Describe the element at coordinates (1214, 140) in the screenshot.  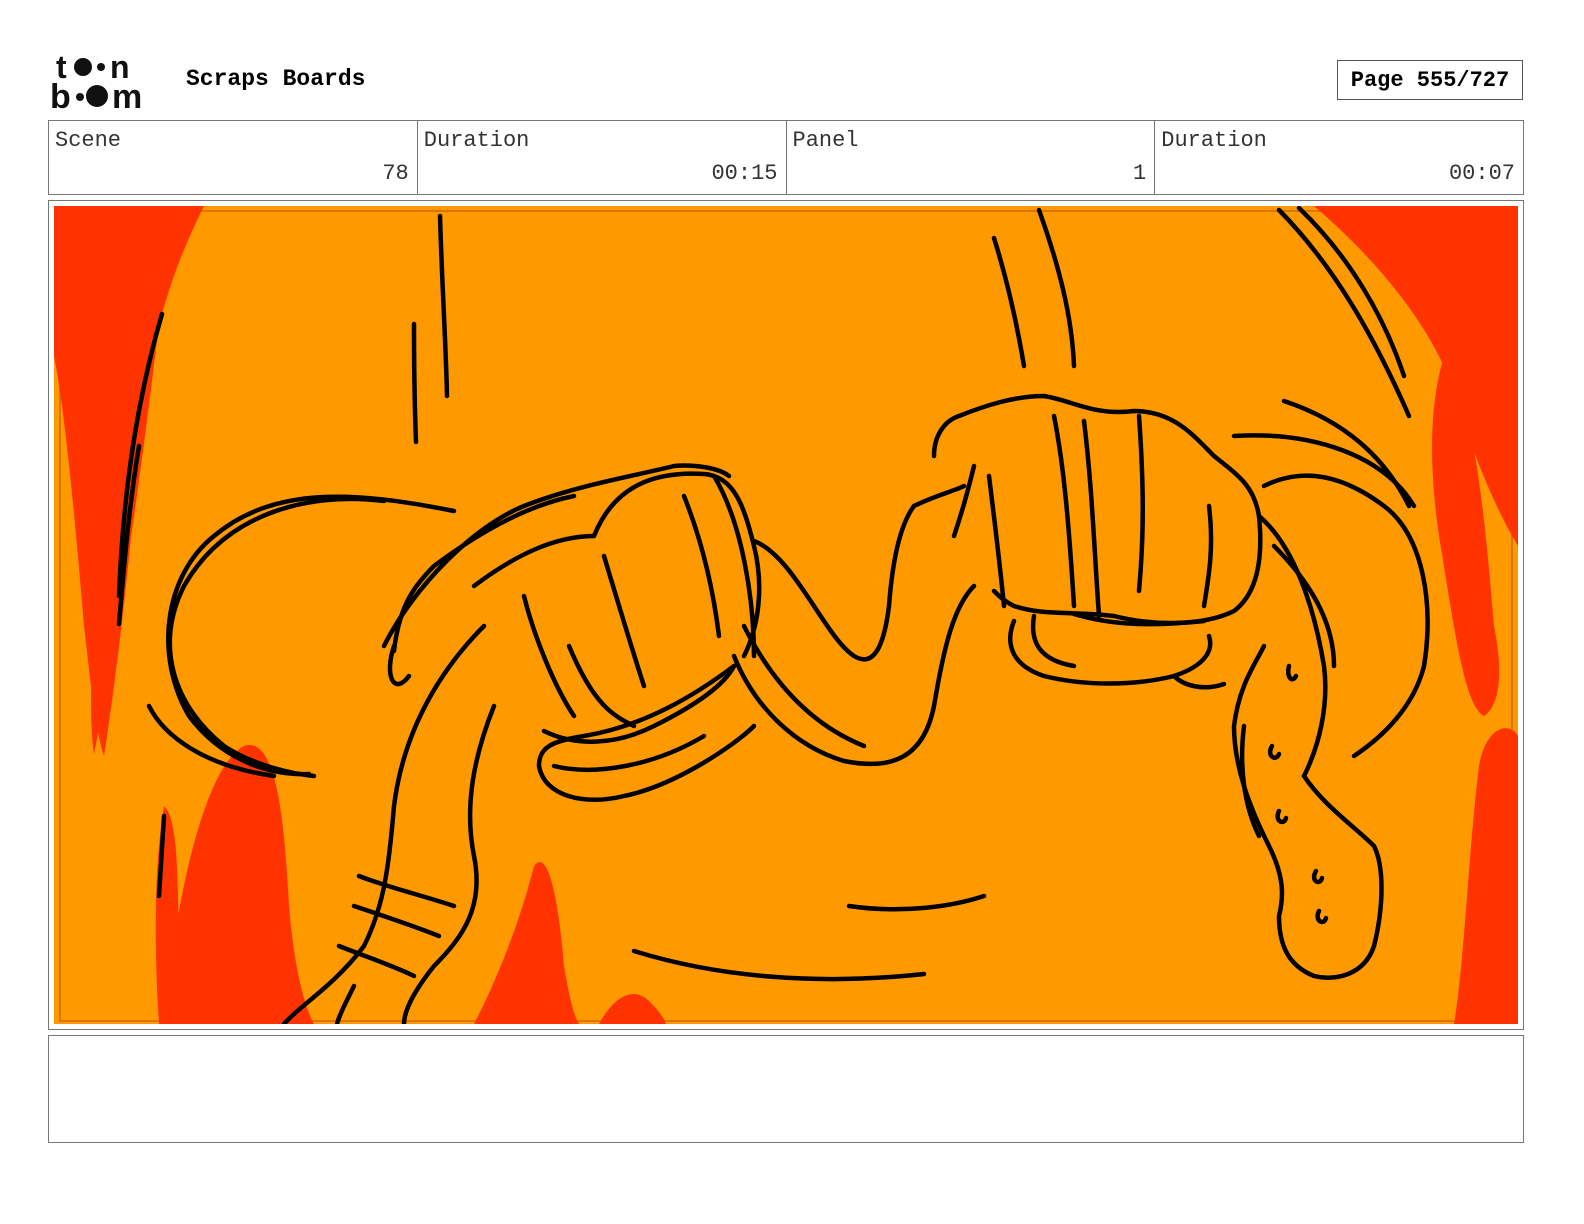
I see `panel-duration-label: Duration` at that location.